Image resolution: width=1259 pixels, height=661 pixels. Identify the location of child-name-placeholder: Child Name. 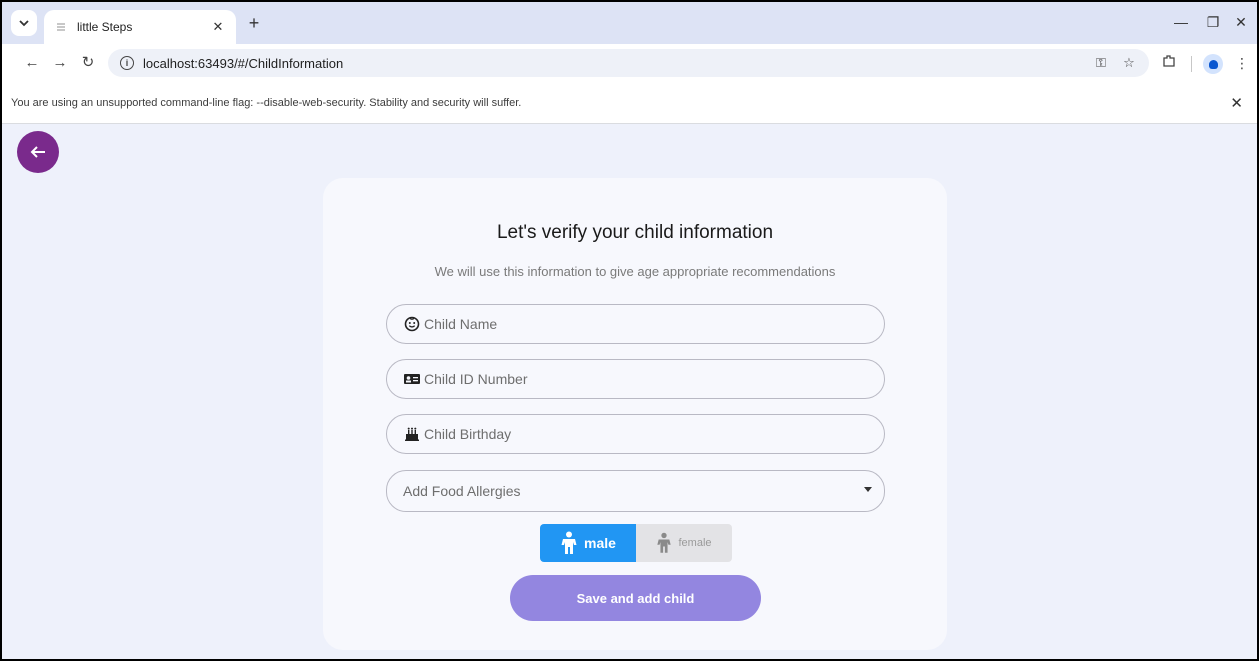
(461, 324).